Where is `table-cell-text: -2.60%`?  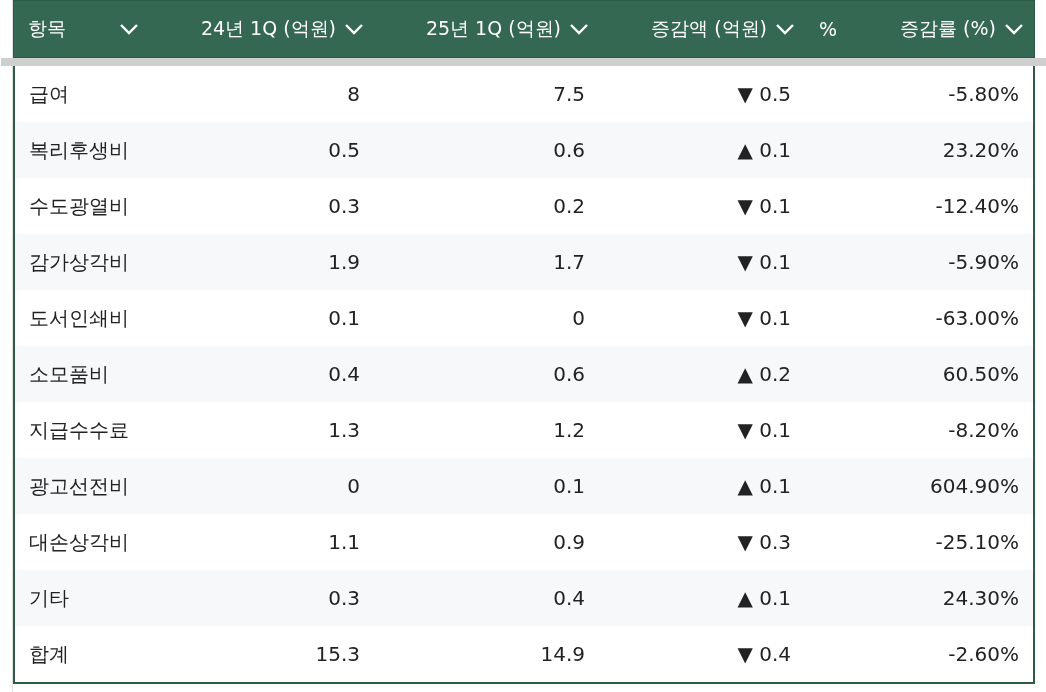 table-cell-text: -2.60% is located at coordinates (983, 654).